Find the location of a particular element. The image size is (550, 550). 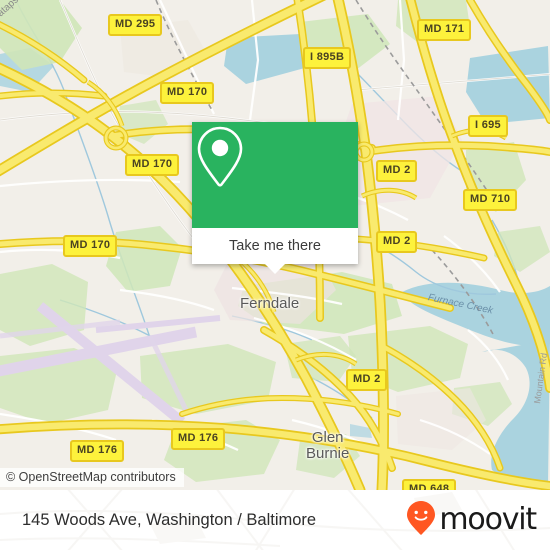

destination-popup-card: Take me there is located at coordinates (275, 198).